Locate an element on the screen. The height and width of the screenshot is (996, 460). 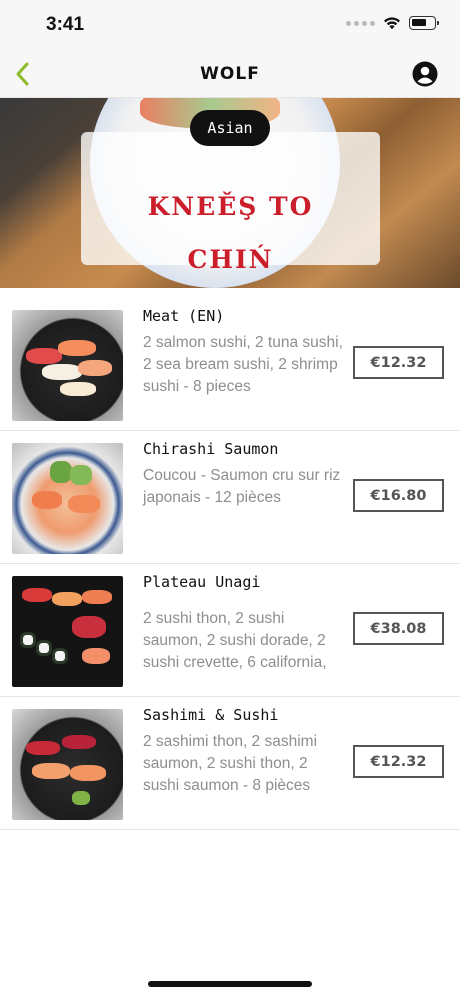
item-name: Chirashi Saumon is located at coordinates (211, 449).